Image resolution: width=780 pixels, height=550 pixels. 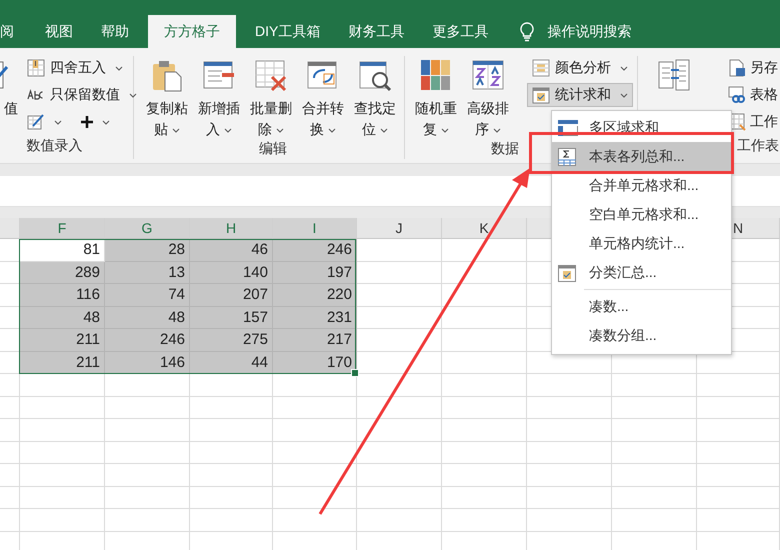 I want to click on table-cell: 157, so click(x=231, y=317).